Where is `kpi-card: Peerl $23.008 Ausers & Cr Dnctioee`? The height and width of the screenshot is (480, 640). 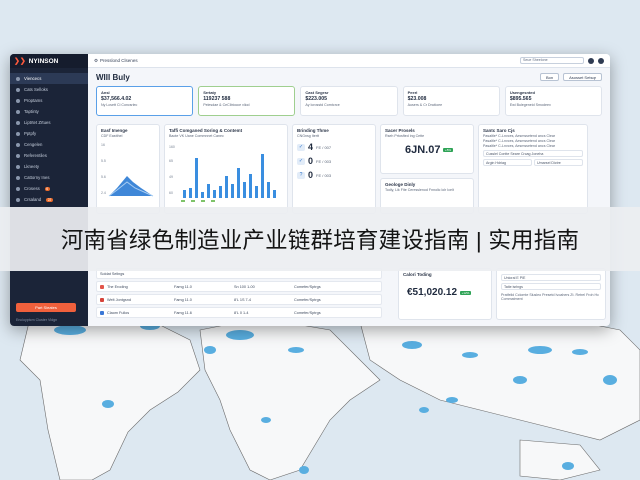 kpi-card: Peerl $23.008 Ausers & Cr Dnctioee is located at coordinates (451, 101).